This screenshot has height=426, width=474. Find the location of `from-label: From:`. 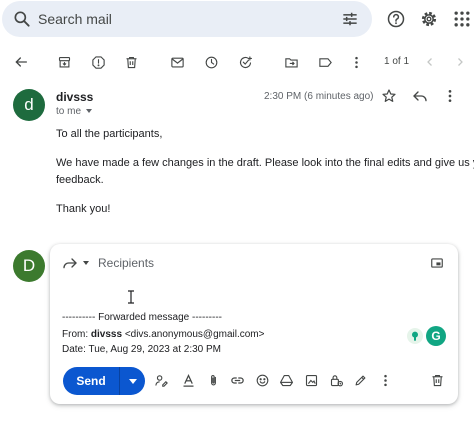

from-label: From: is located at coordinates (75, 334).